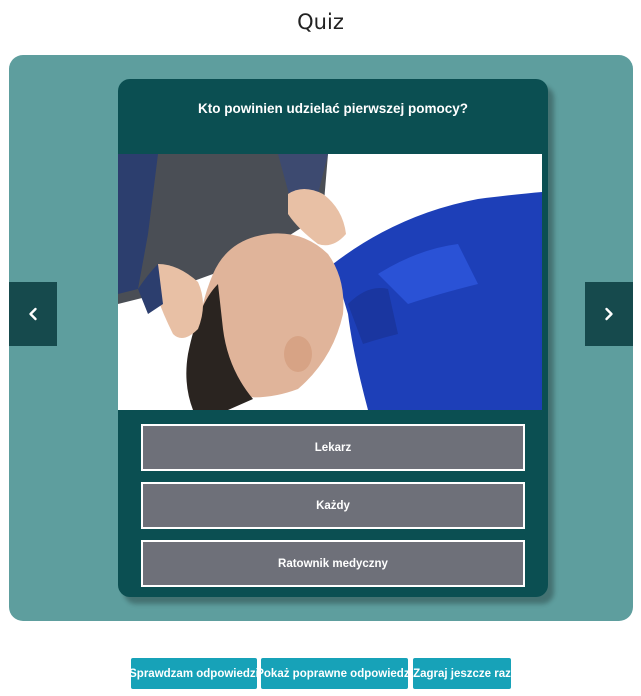  Describe the element at coordinates (334, 673) in the screenshot. I see `show-correct-answers-button: Pokaż poprawne odpowiedzi` at that location.